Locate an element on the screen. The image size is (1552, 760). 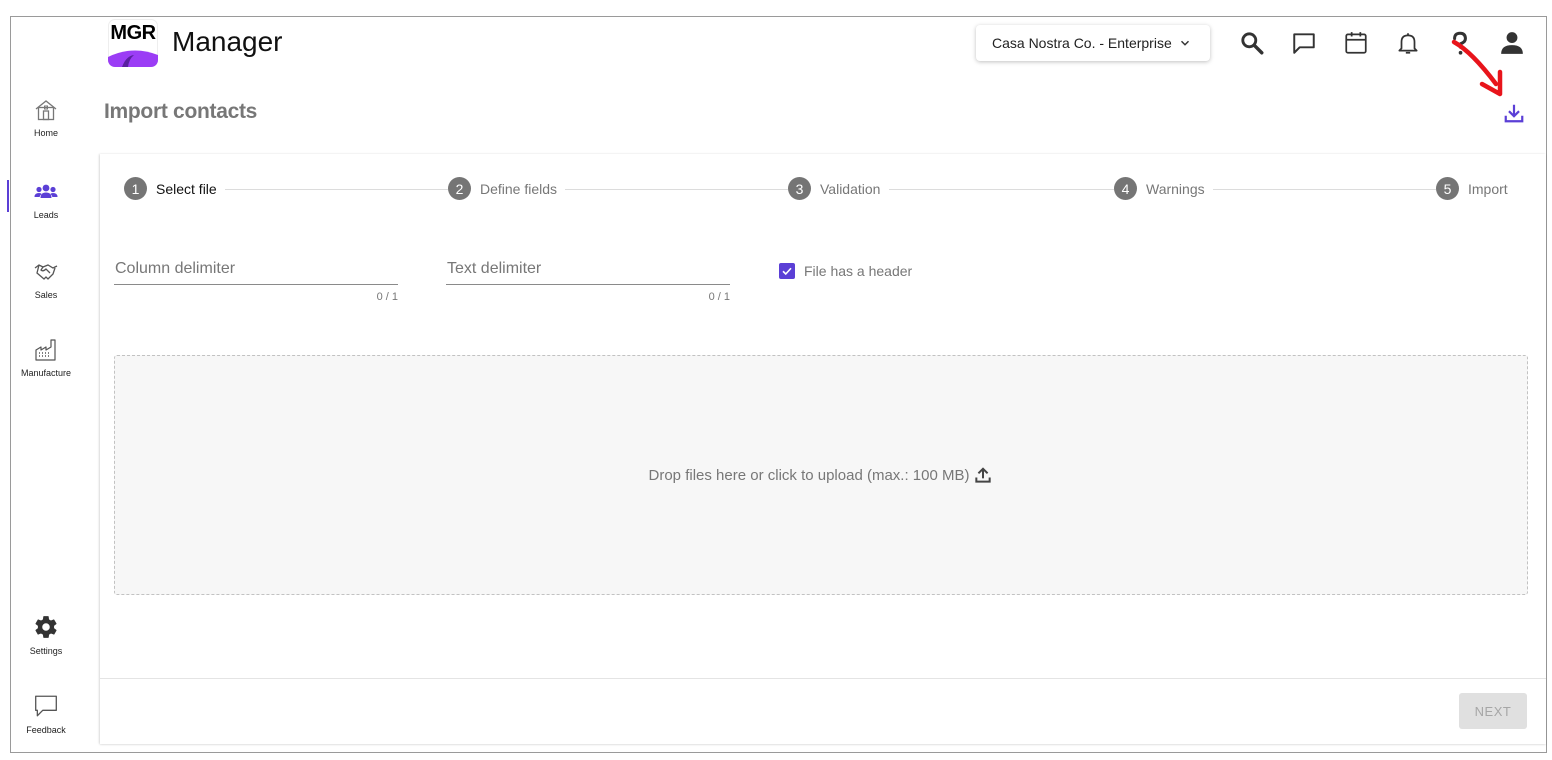
logo-text: MGR is located at coordinates (133, 33).